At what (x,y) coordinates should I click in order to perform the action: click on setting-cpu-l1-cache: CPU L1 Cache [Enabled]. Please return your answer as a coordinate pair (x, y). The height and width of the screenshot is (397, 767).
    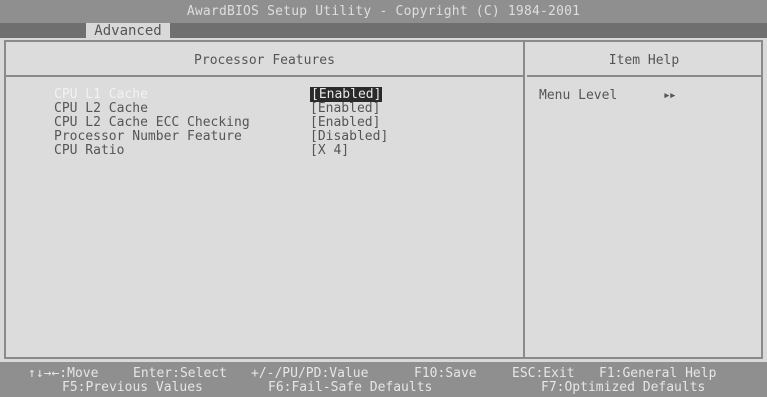
    Looking at the image, I should click on (218, 94).